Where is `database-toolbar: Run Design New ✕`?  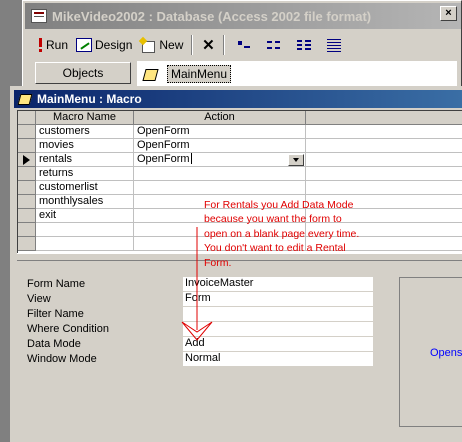 database-toolbar: Run Design New ✕ is located at coordinates (191, 45).